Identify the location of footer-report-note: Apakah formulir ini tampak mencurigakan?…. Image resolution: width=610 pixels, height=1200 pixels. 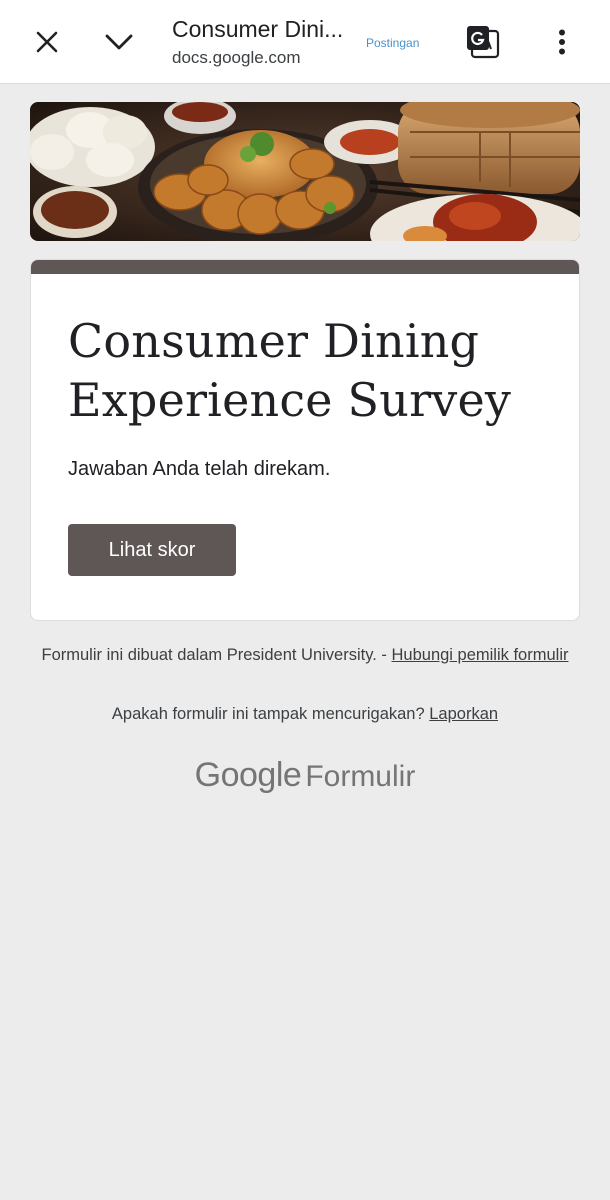
(305, 714).